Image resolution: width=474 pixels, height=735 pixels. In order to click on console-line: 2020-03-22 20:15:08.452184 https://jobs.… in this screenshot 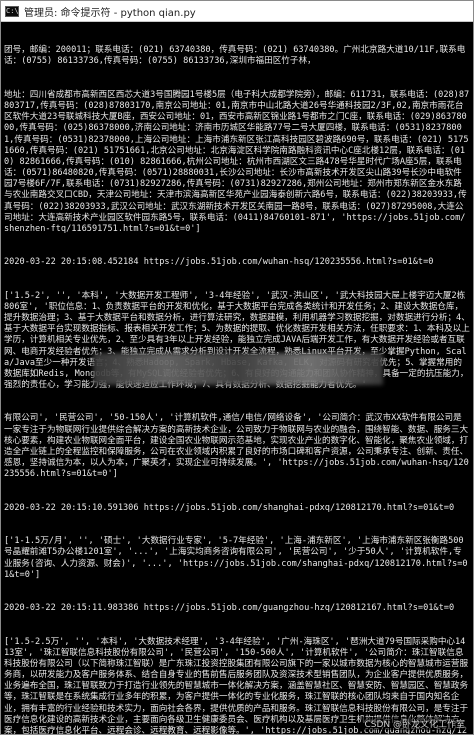, I will do `click(219, 262)`.